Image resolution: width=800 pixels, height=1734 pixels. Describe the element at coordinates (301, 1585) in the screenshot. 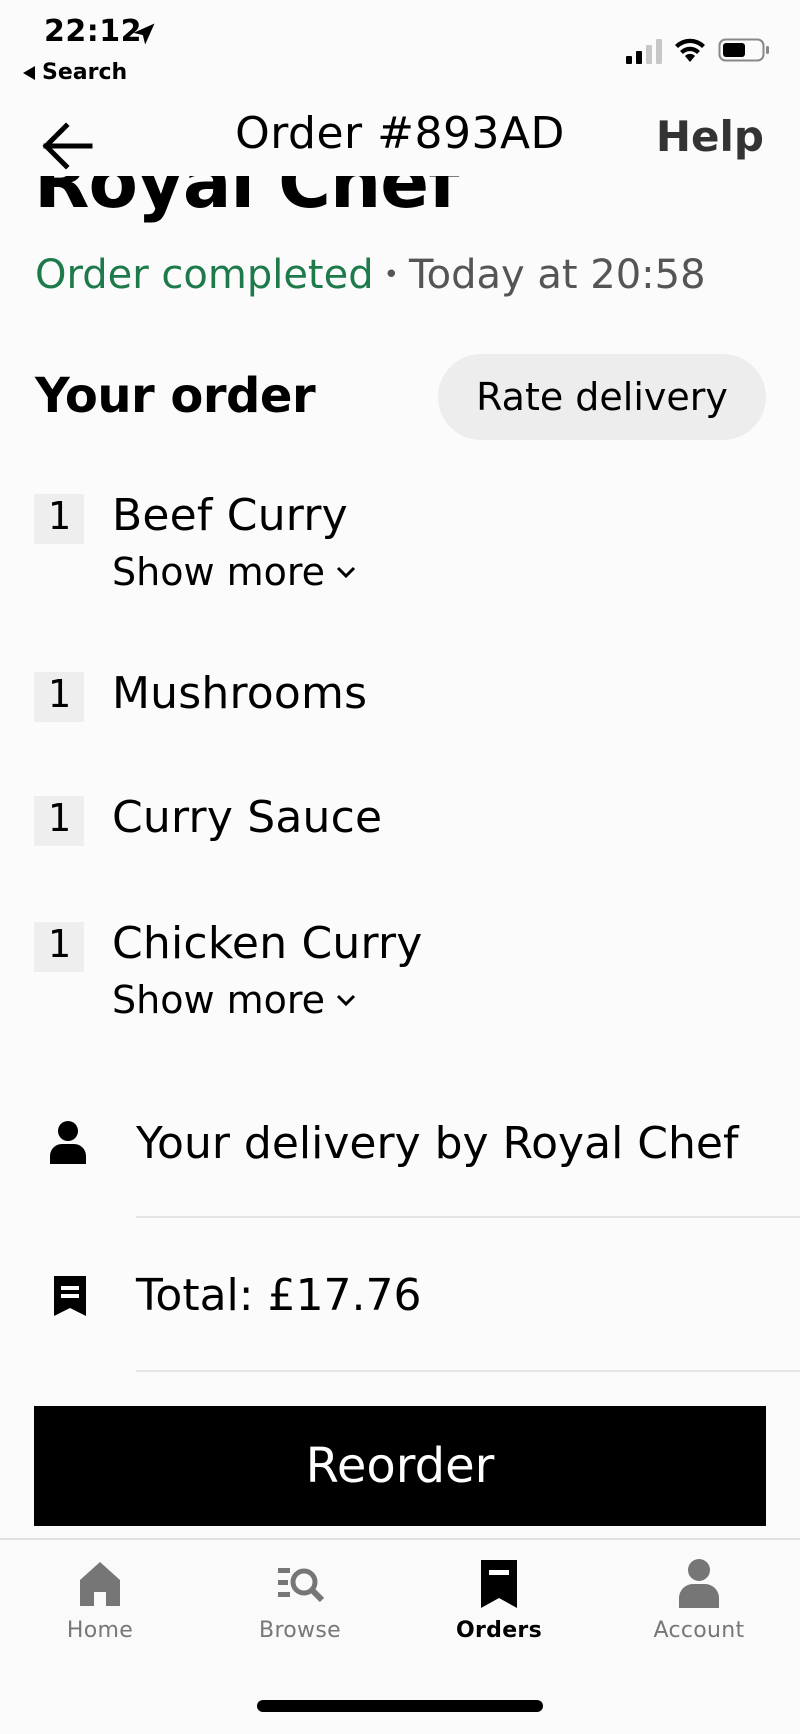

I see `browse-icon` at that location.